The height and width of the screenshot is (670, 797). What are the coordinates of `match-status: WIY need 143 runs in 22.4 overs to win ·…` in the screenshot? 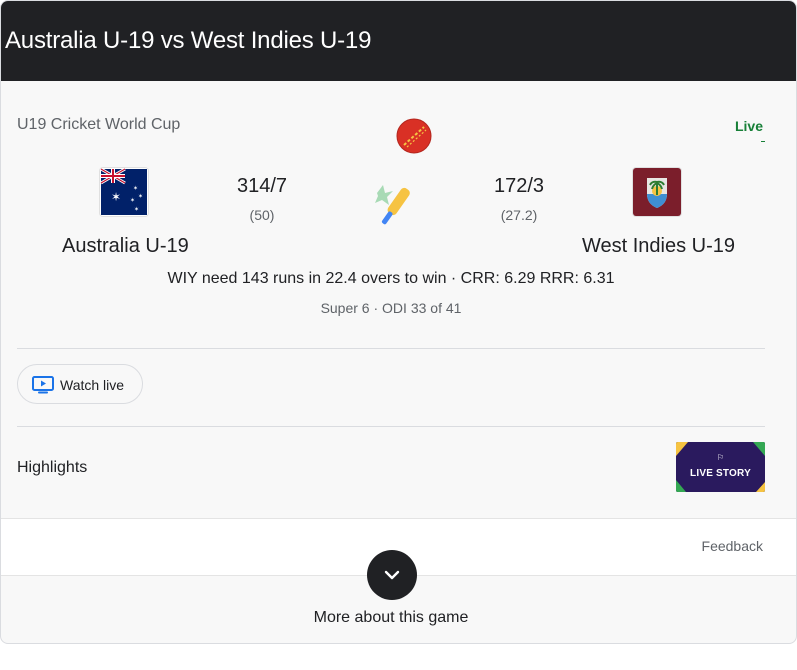 It's located at (391, 278).